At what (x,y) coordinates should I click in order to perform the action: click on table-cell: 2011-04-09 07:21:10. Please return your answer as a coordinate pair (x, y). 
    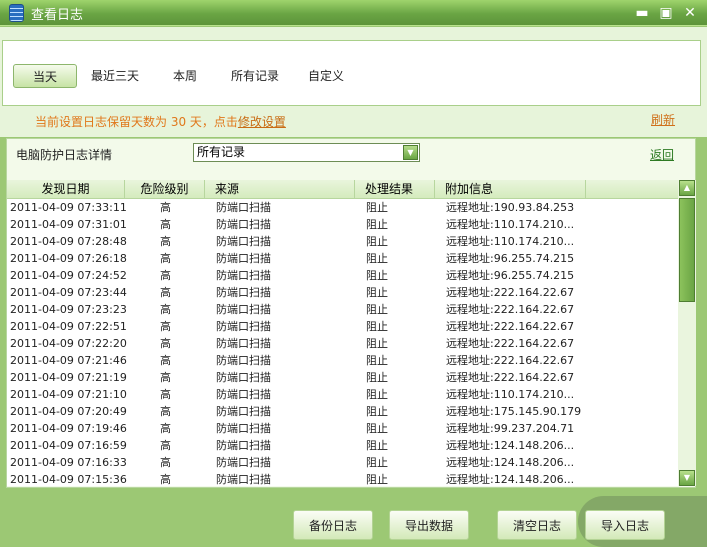
    Looking at the image, I should click on (68, 394).